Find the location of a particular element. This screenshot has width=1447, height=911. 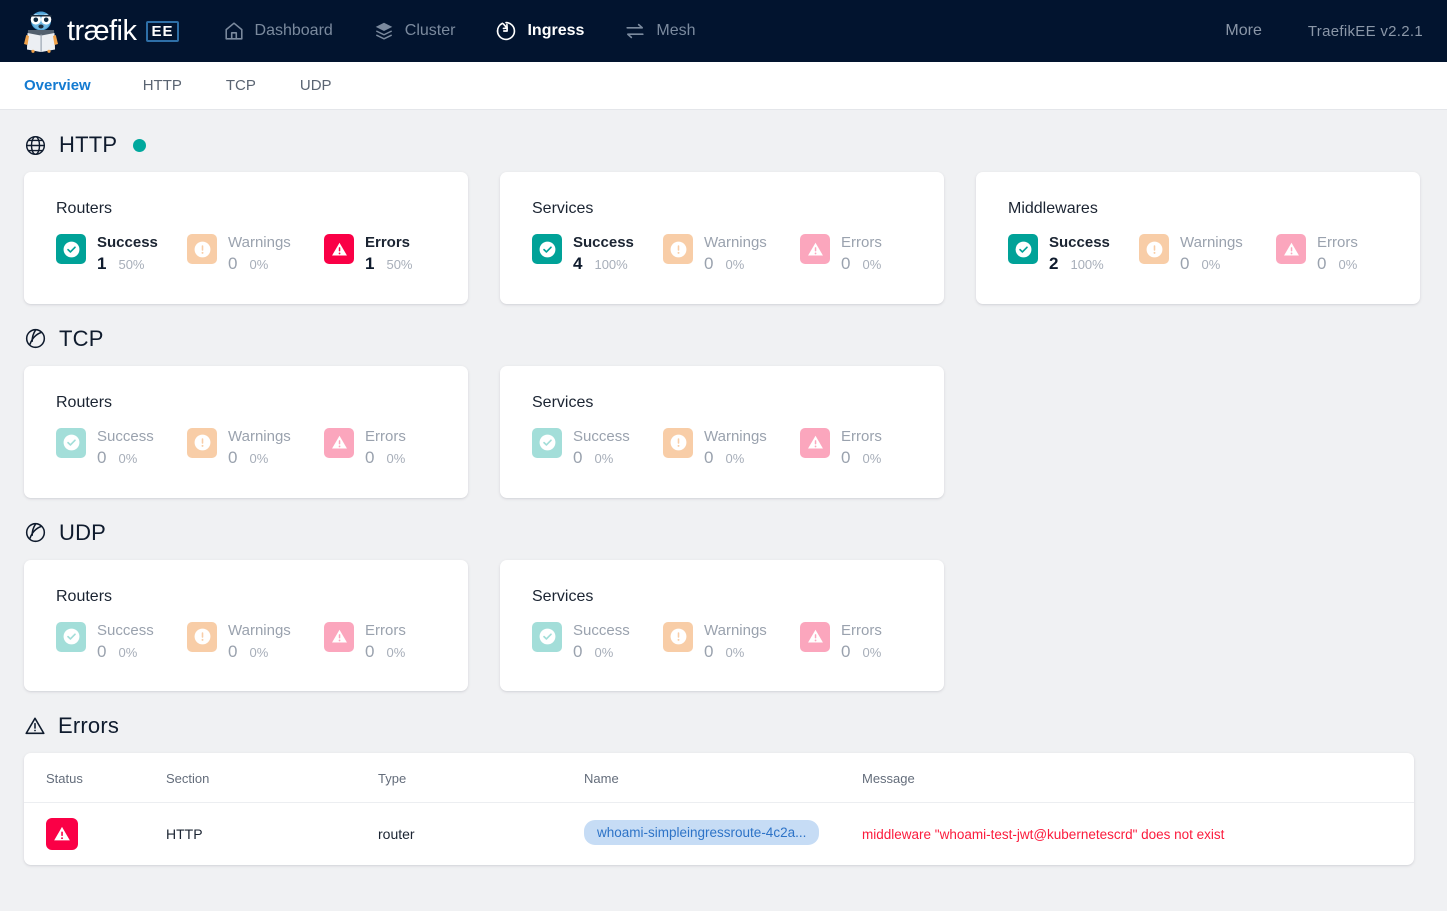

col-header-message: Message is located at coordinates (1138, 778).